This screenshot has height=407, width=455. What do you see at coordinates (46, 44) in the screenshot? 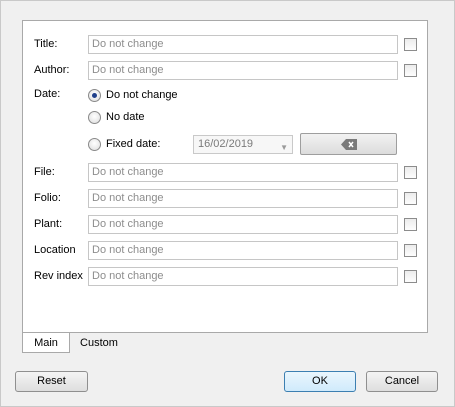
I see `title-label: Title:` at bounding box center [46, 44].